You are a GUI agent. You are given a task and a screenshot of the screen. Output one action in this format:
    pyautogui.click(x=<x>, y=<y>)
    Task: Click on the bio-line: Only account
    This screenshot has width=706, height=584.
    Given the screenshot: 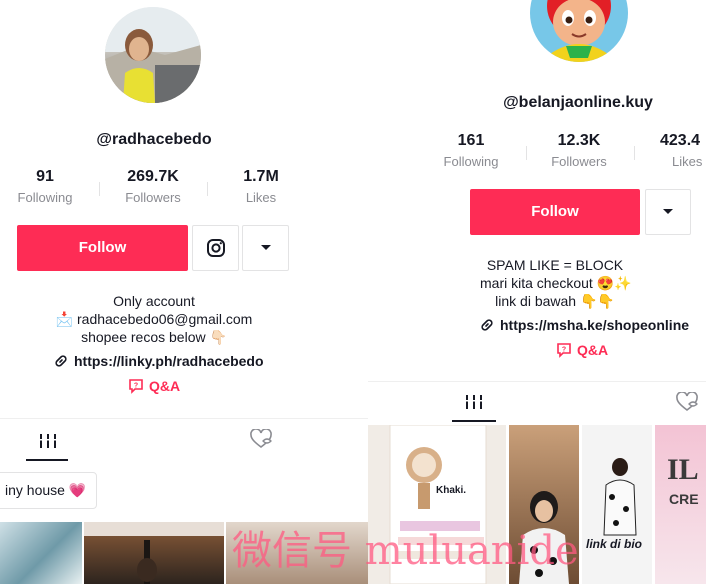 What is the action you would take?
    pyautogui.click(x=154, y=301)
    